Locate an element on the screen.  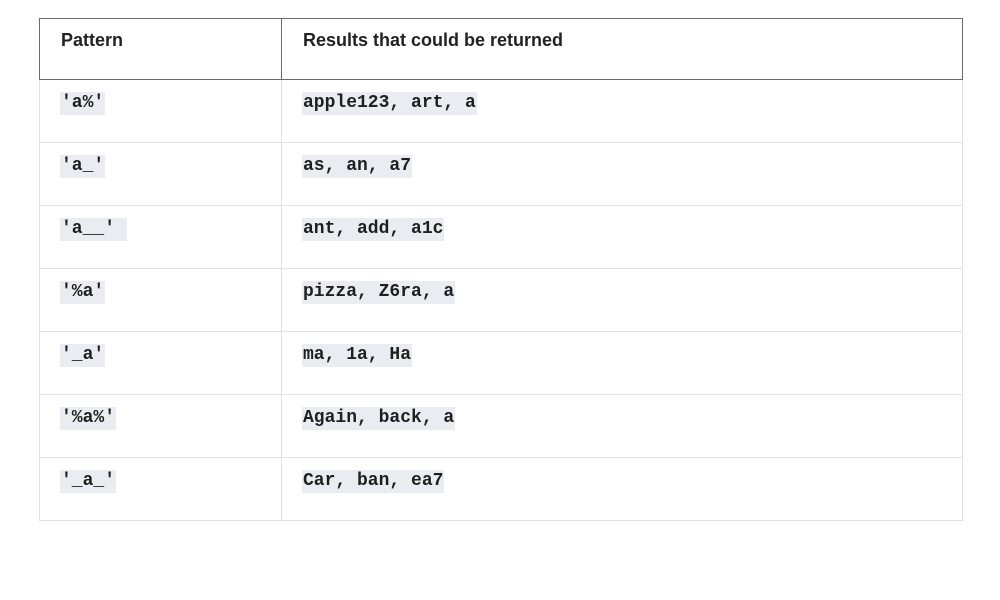
results-code: apple123, art, a is located at coordinates (389, 103).